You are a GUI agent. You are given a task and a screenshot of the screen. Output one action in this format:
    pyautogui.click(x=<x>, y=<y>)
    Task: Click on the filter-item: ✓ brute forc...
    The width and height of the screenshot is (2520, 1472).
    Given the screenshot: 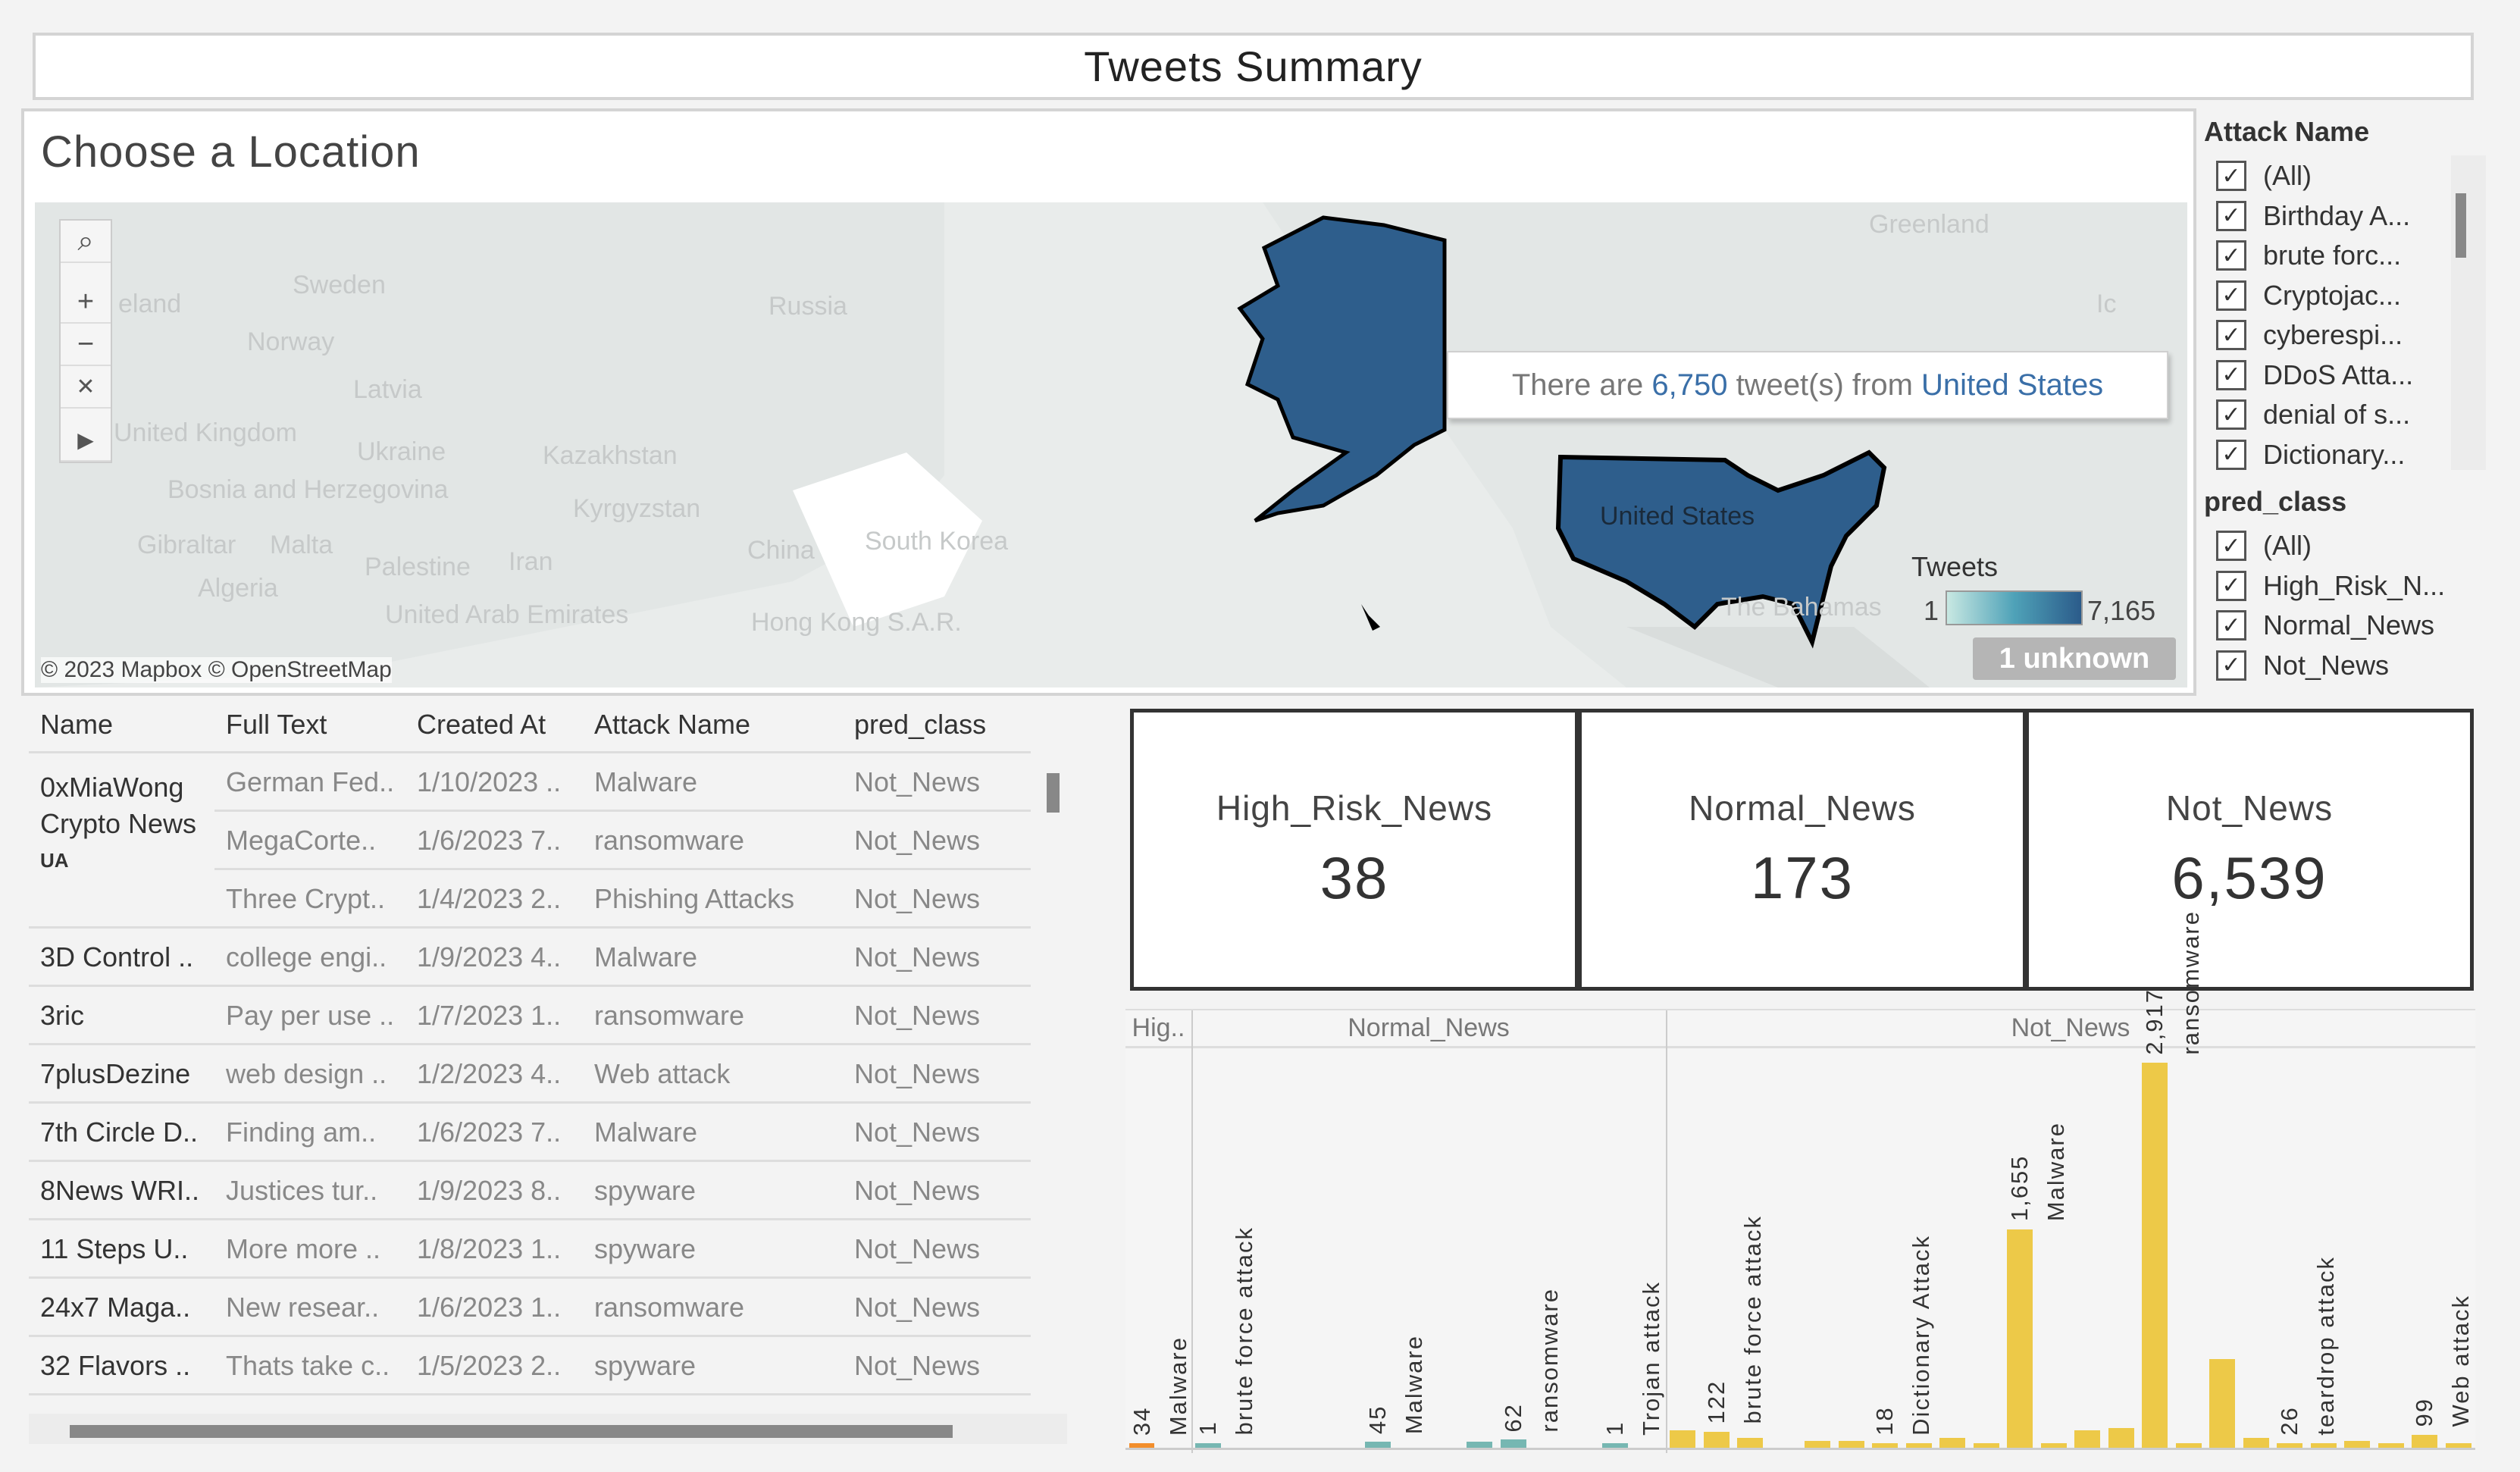 What is the action you would take?
    pyautogui.click(x=2308, y=255)
    